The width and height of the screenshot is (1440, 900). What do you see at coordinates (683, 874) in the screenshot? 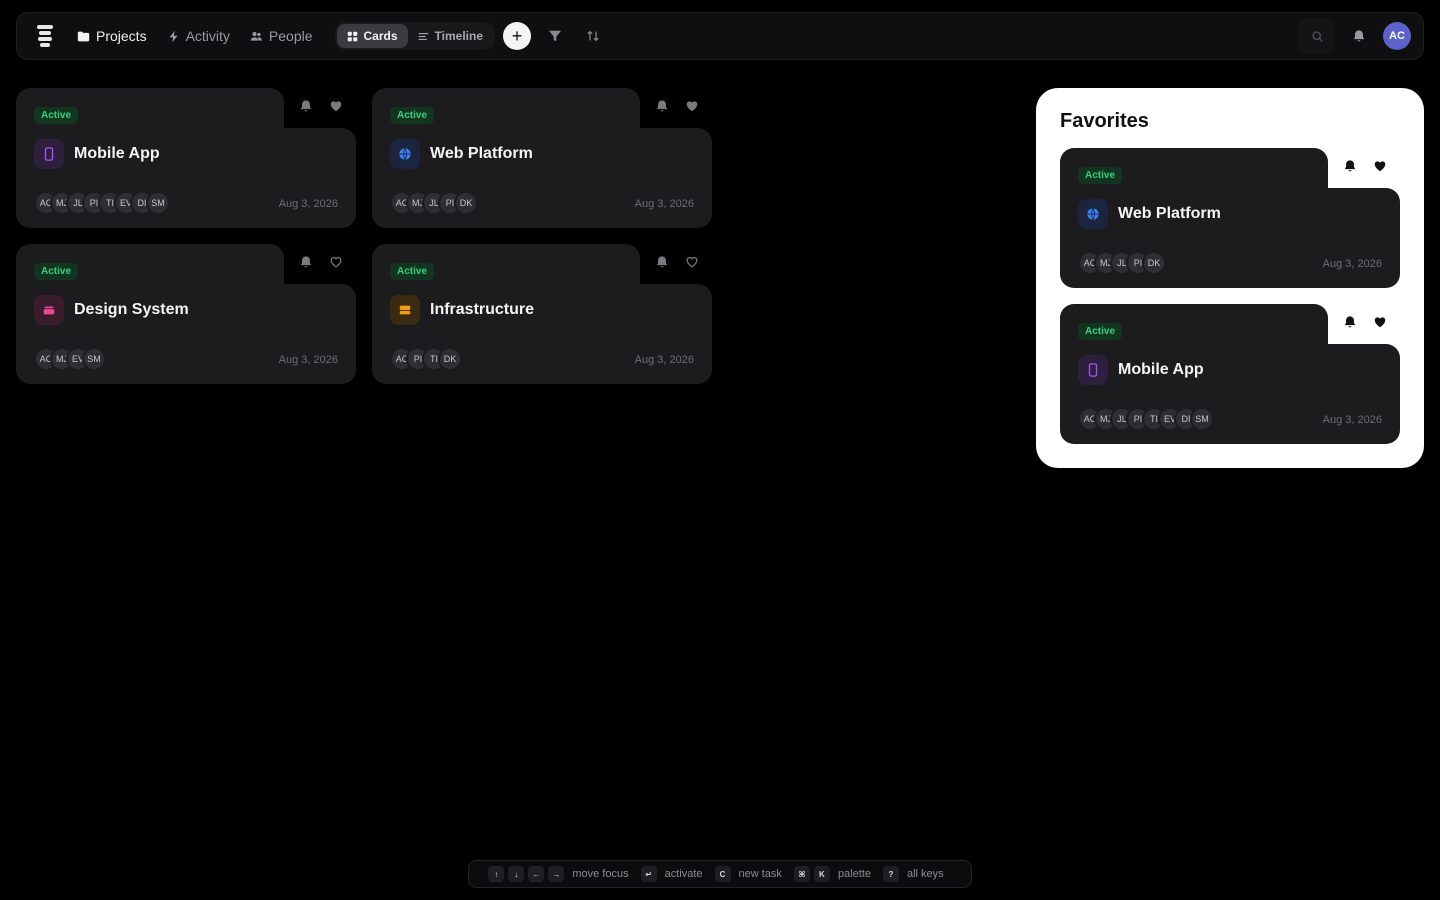
I see `shortcut-label: activate` at bounding box center [683, 874].